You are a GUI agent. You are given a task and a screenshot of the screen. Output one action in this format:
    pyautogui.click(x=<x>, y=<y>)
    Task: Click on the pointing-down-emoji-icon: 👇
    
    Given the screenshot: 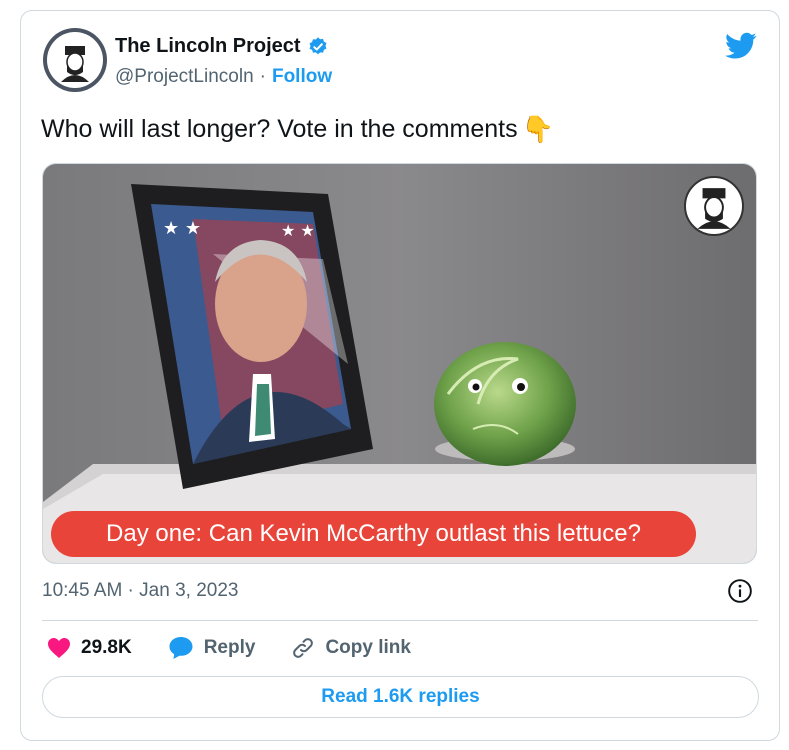 What is the action you would take?
    pyautogui.click(x=537, y=129)
    